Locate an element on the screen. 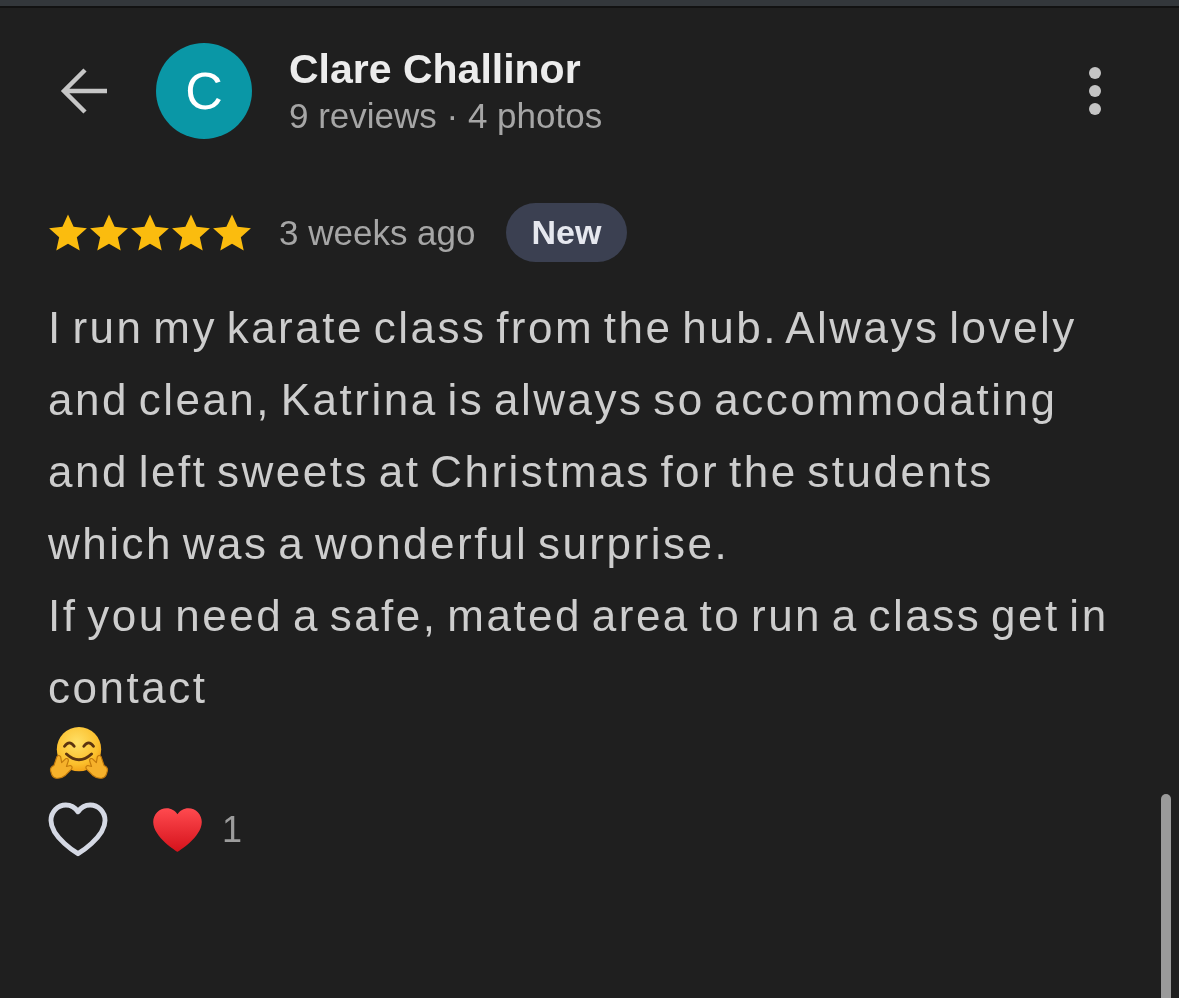 This screenshot has height=998, width=1179. new-badge: New is located at coordinates (566, 232).